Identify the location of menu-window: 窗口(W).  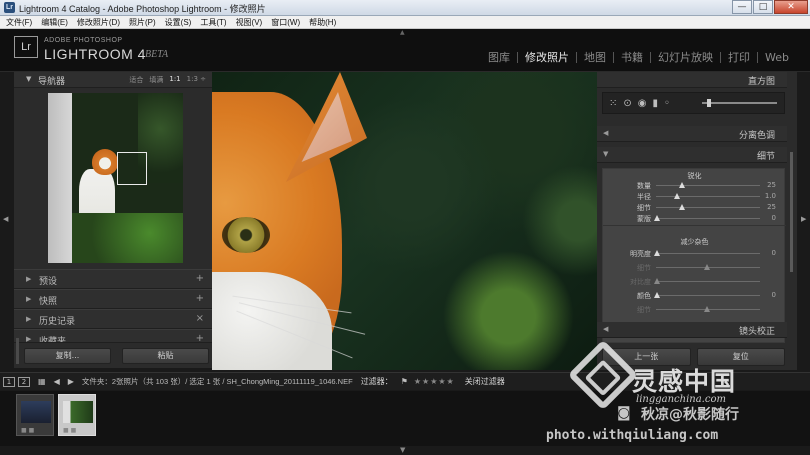
(285, 22).